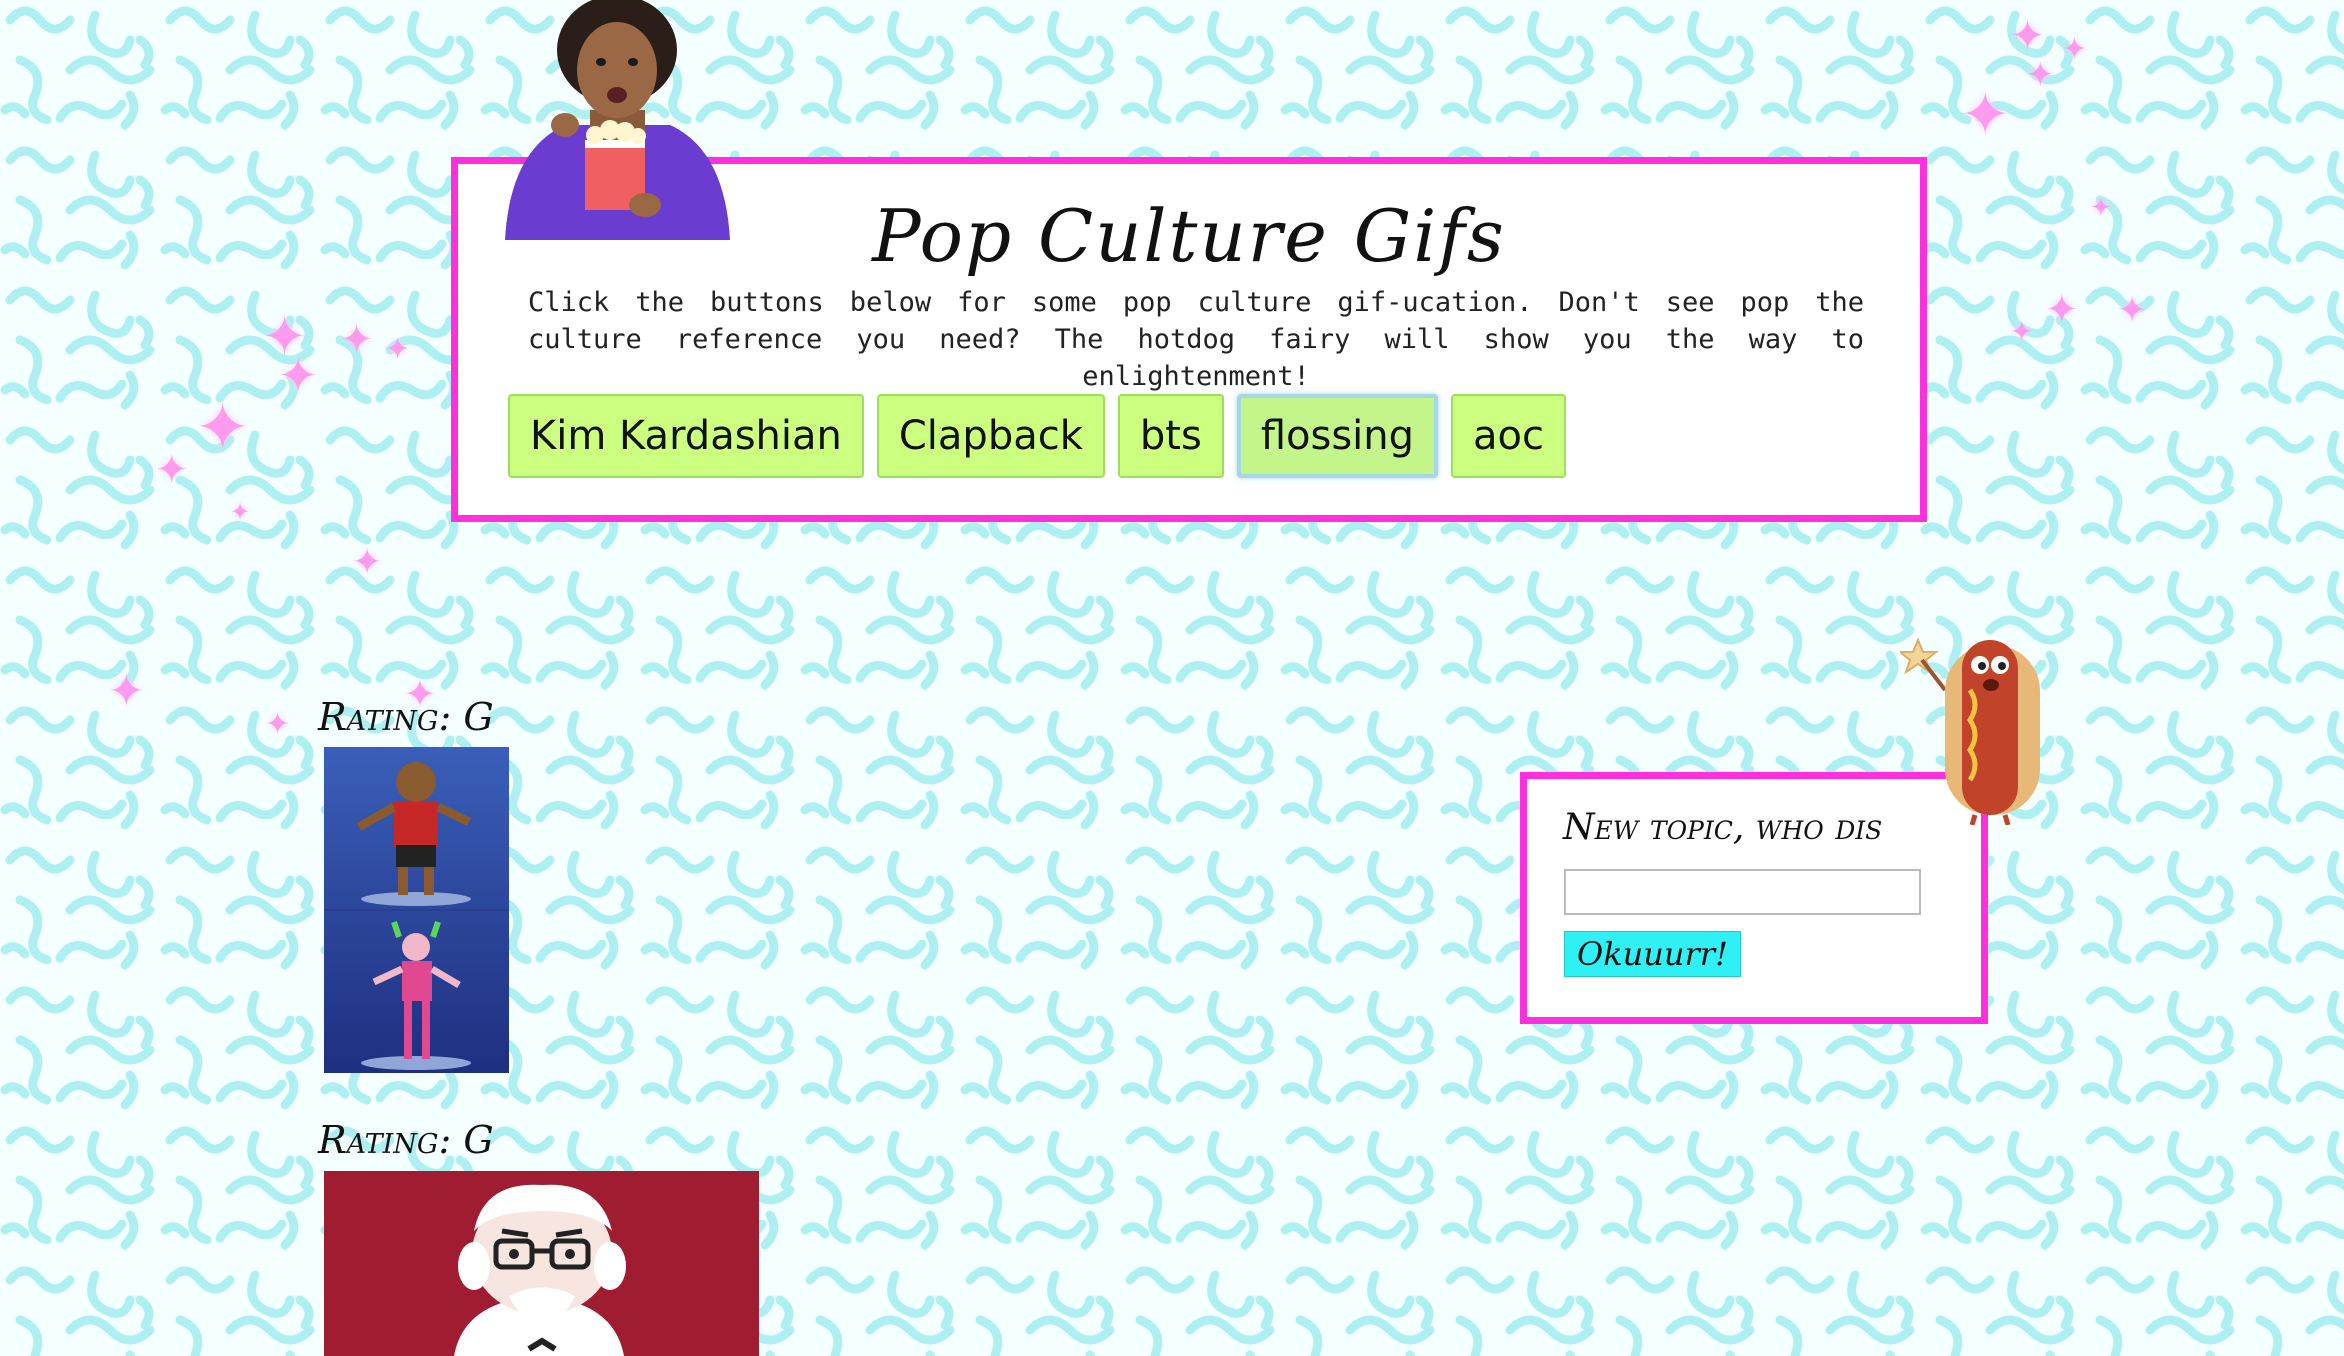 The height and width of the screenshot is (1356, 2344). Describe the element at coordinates (1337, 436) in the screenshot. I see `topic-button-flossing: flossing` at that location.